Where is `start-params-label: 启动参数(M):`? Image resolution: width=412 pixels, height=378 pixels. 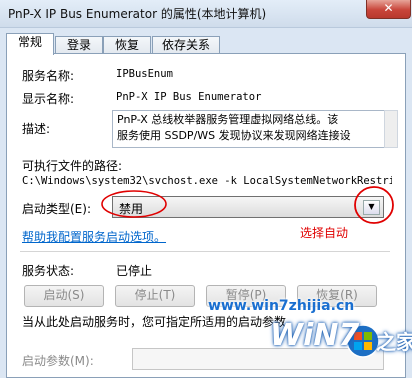 start-params-label: 启动参数(M): is located at coordinates (58, 361).